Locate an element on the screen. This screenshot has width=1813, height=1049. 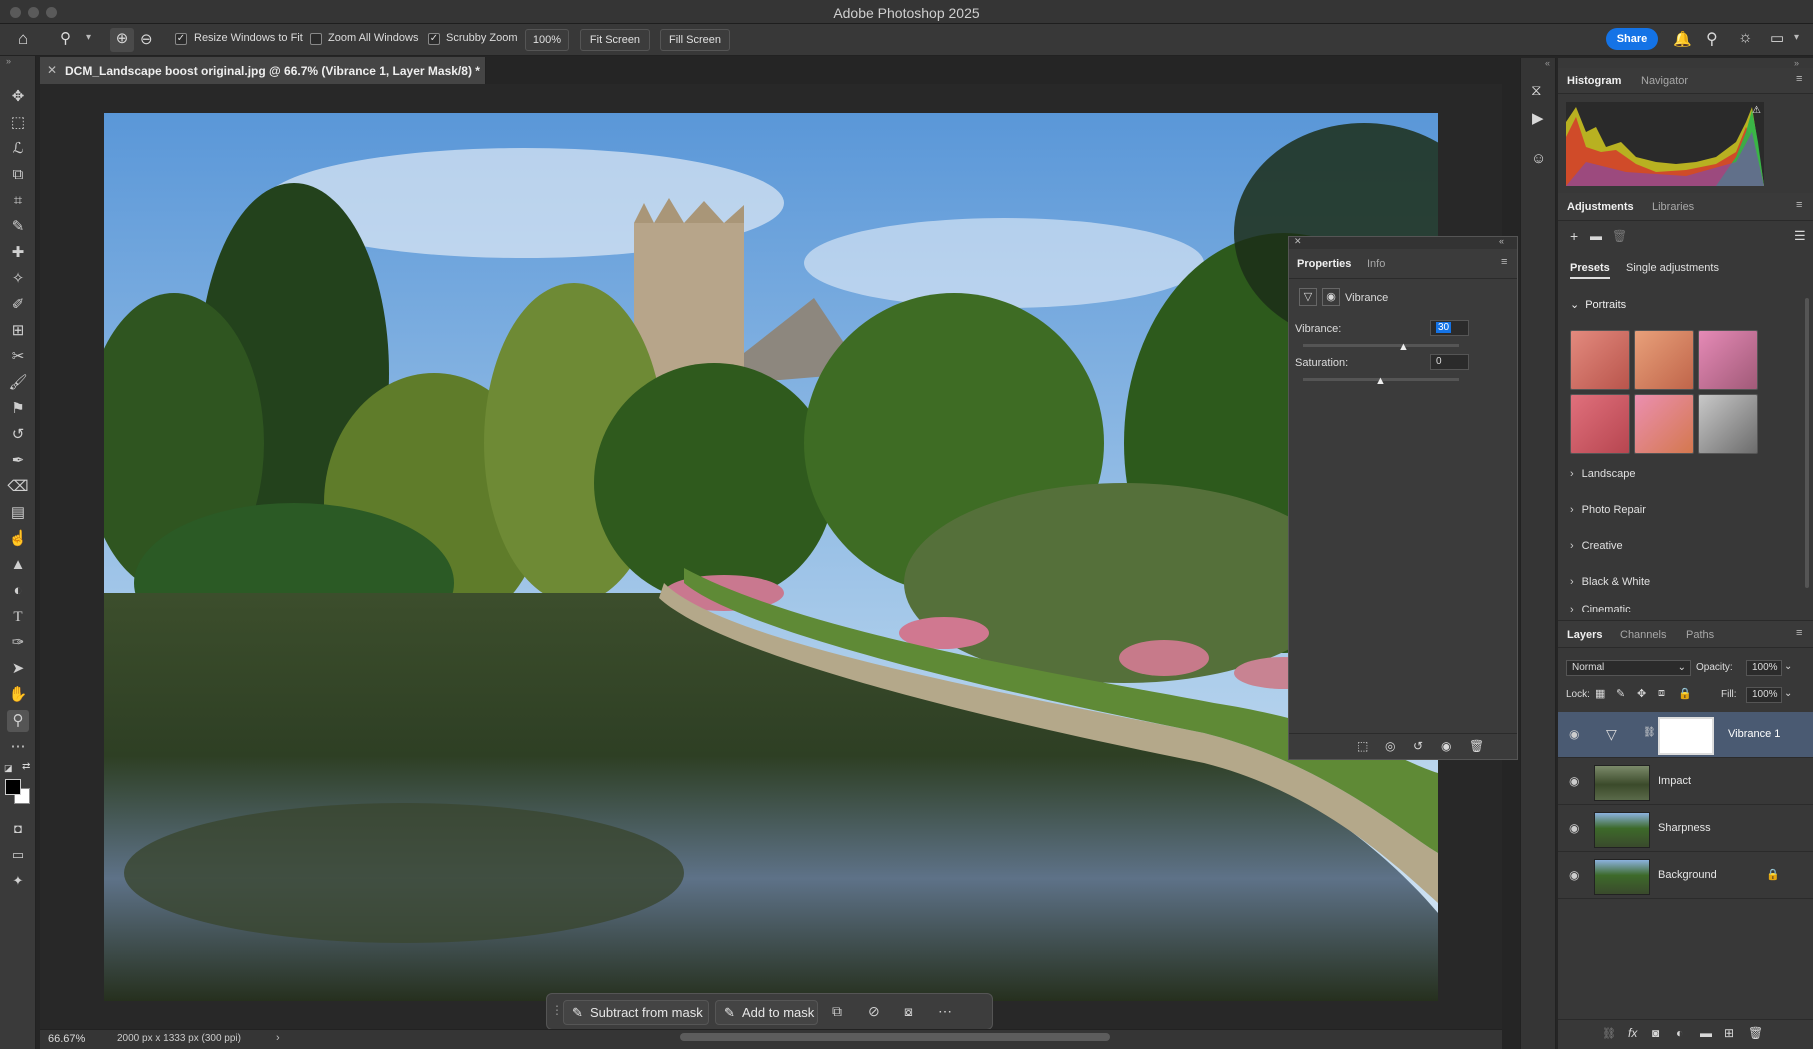
patch-tool-icon: ⊞ is located at coordinates (18, 331).